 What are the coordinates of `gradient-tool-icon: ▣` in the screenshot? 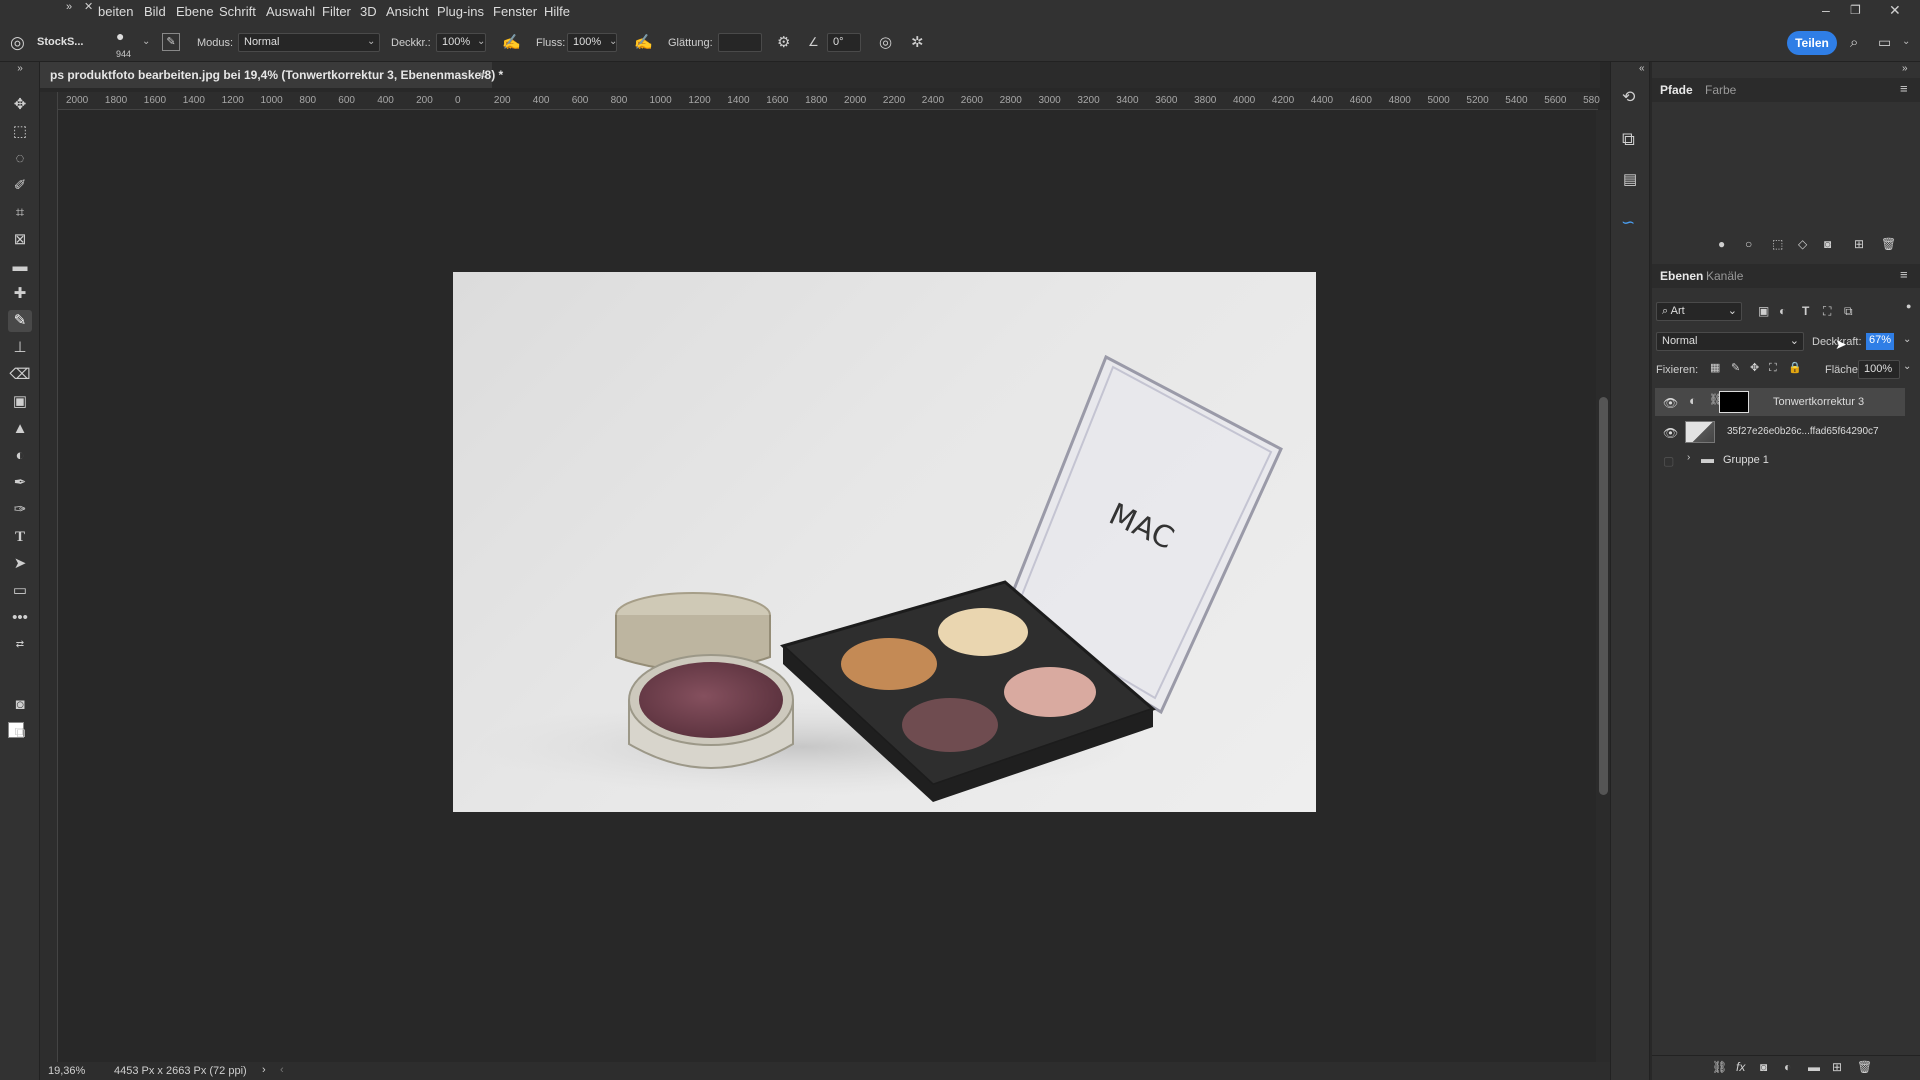 It's located at (20, 402).